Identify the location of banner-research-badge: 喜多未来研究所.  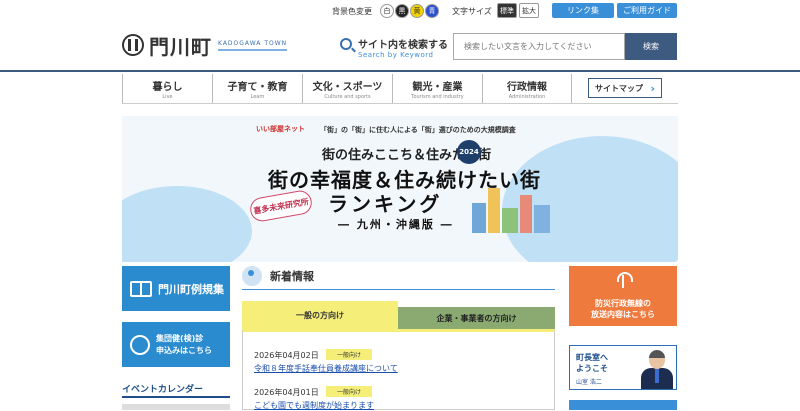
(281, 206).